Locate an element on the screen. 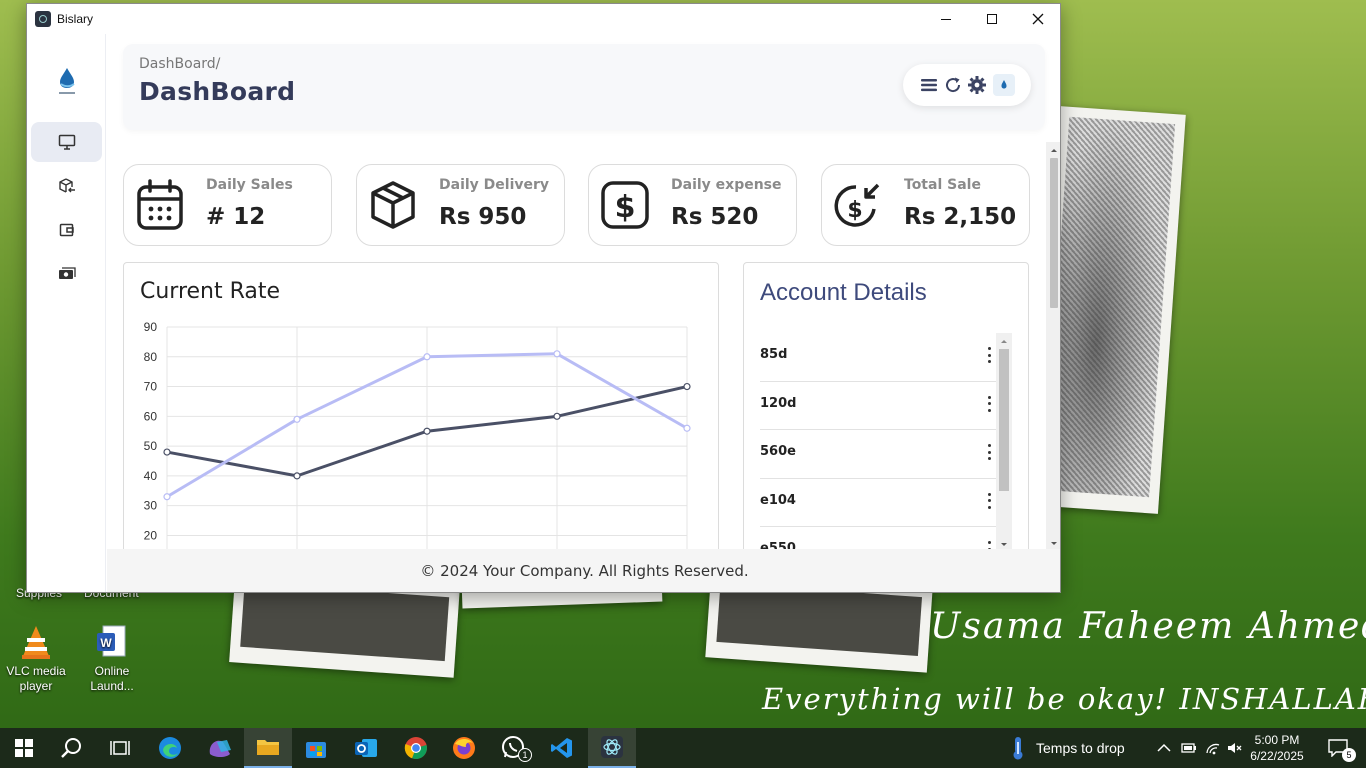  refresh-button is located at coordinates (953, 85).